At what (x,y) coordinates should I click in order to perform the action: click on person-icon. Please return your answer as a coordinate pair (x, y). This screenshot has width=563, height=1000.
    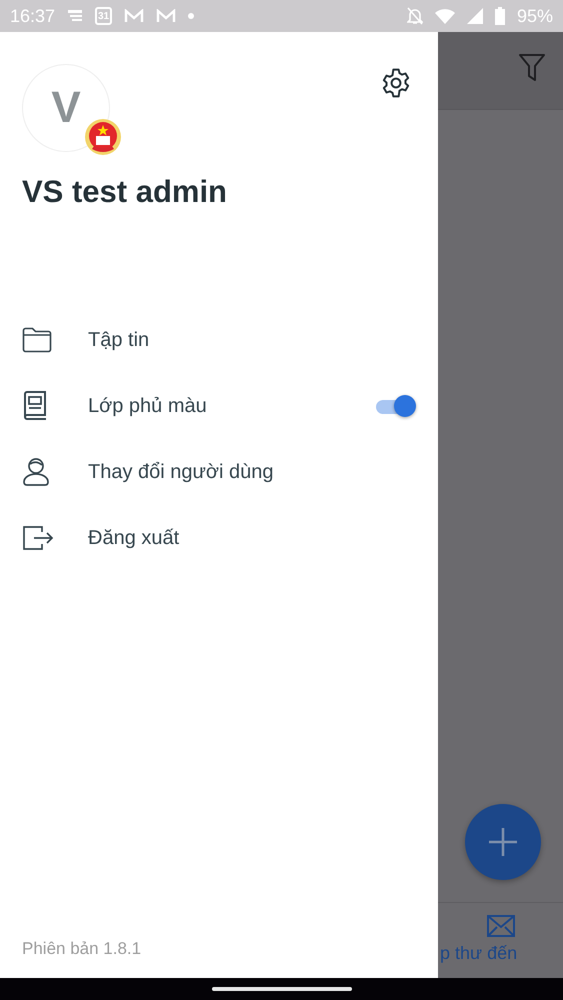
    Looking at the image, I should click on (36, 472).